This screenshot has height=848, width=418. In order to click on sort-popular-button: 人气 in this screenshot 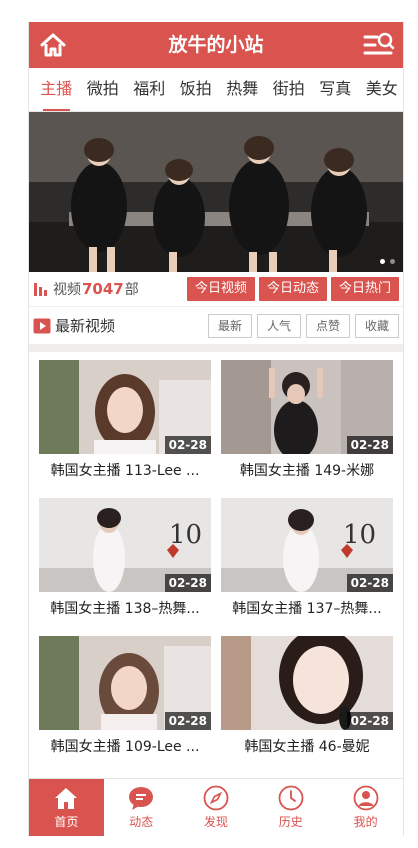, I will do `click(278, 325)`.